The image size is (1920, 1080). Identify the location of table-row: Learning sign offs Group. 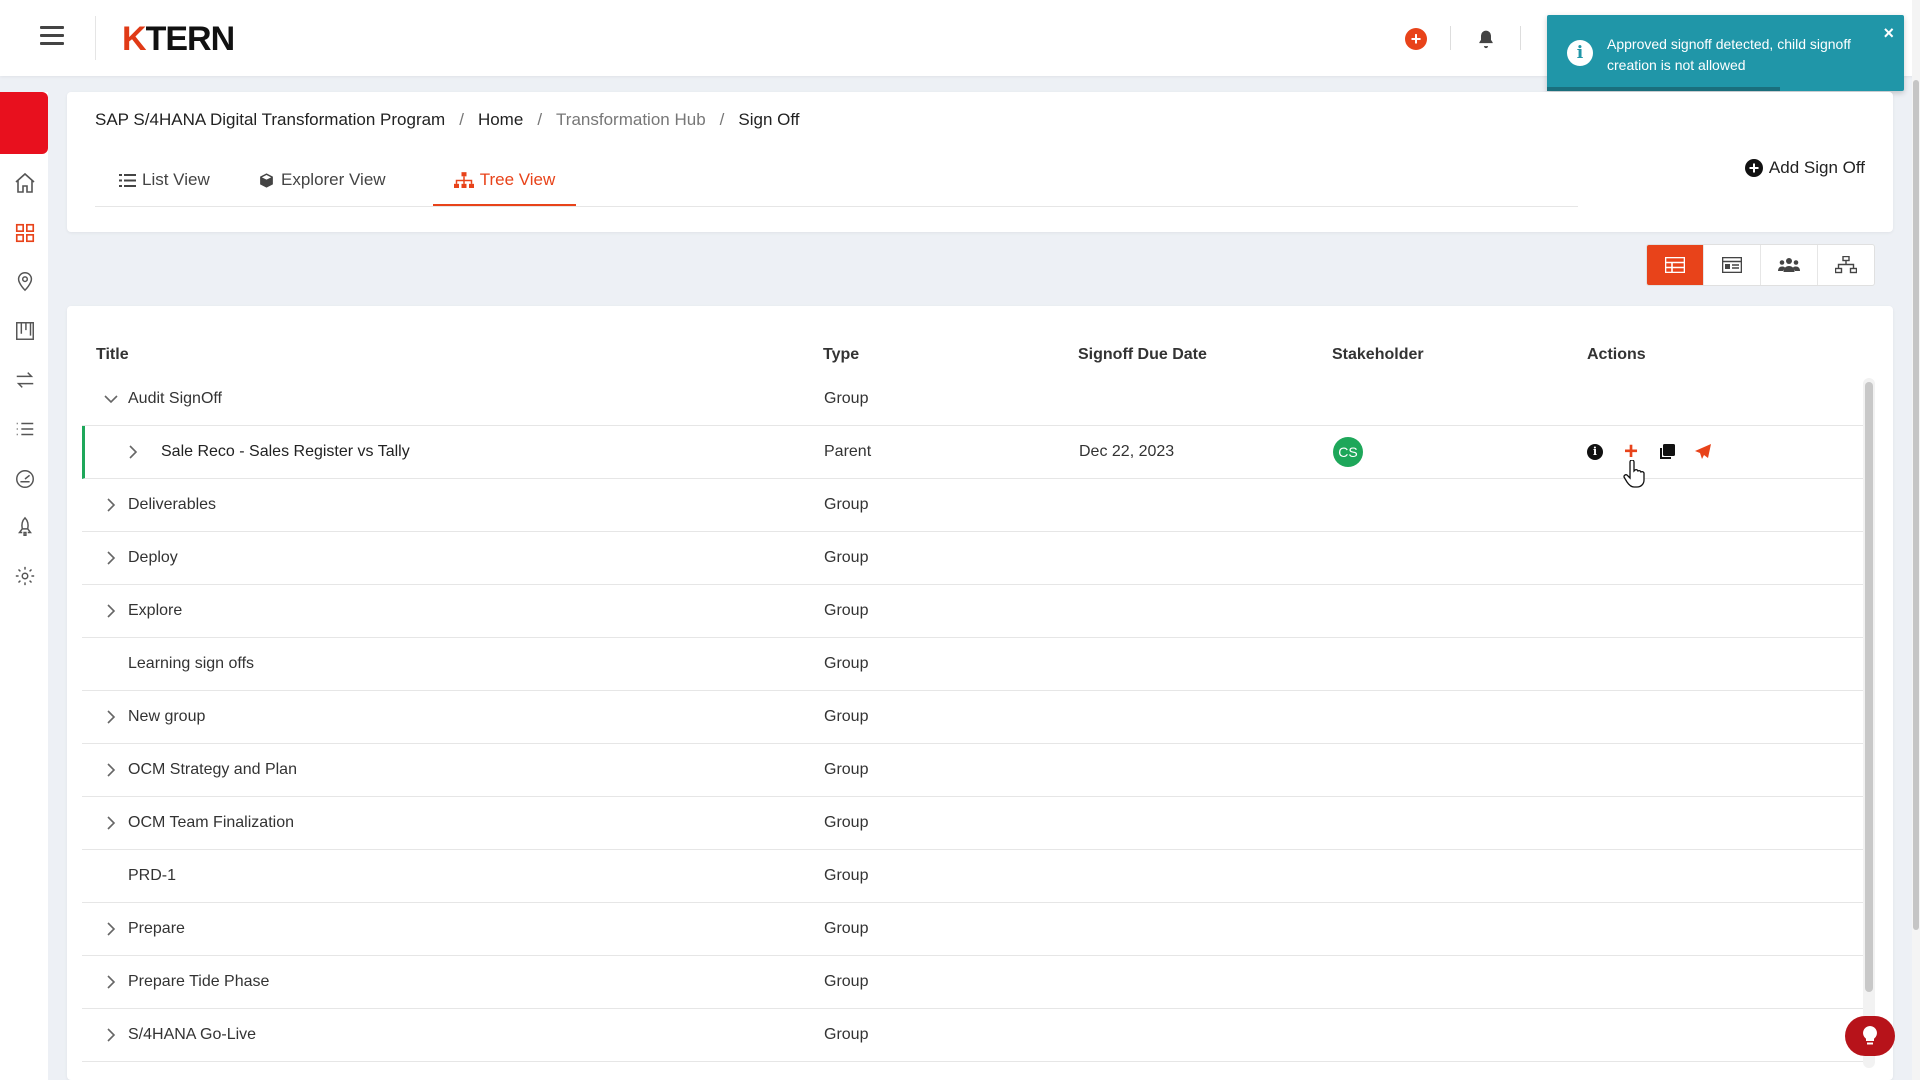
(974, 664).